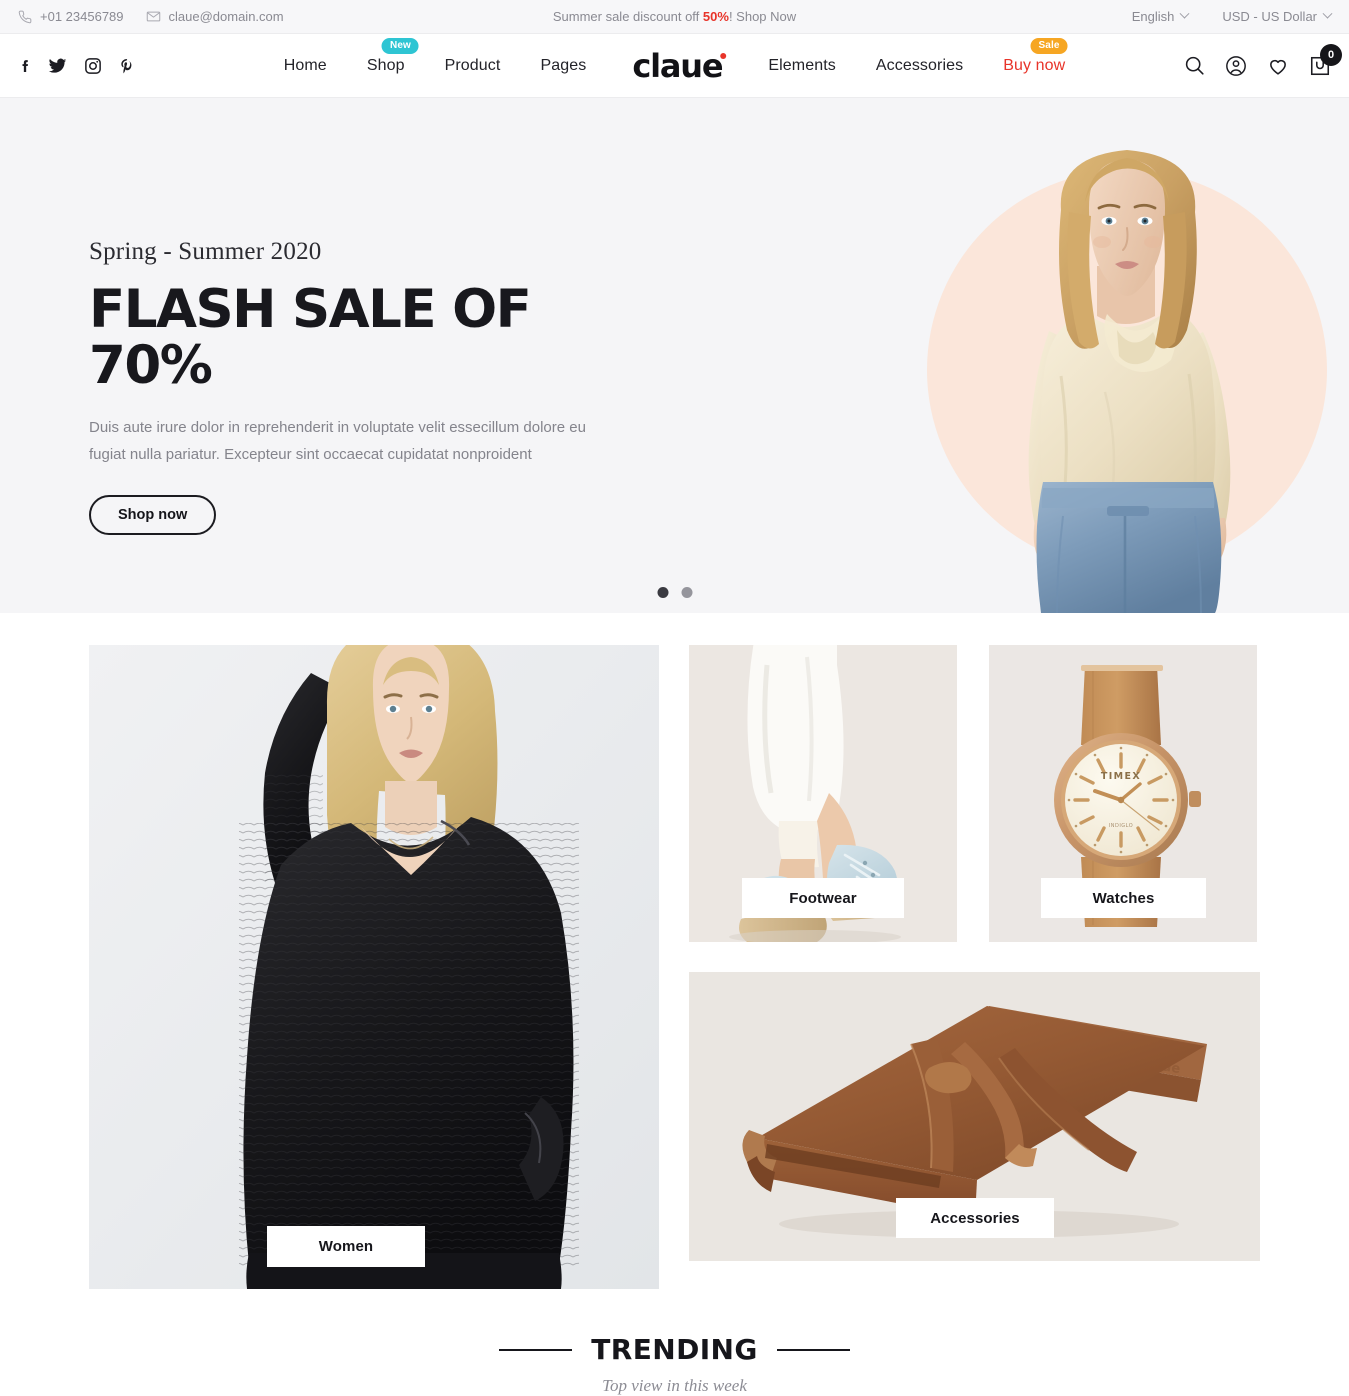 The width and height of the screenshot is (1349, 1396). I want to click on email-address: claue@domain.com, so click(226, 16).